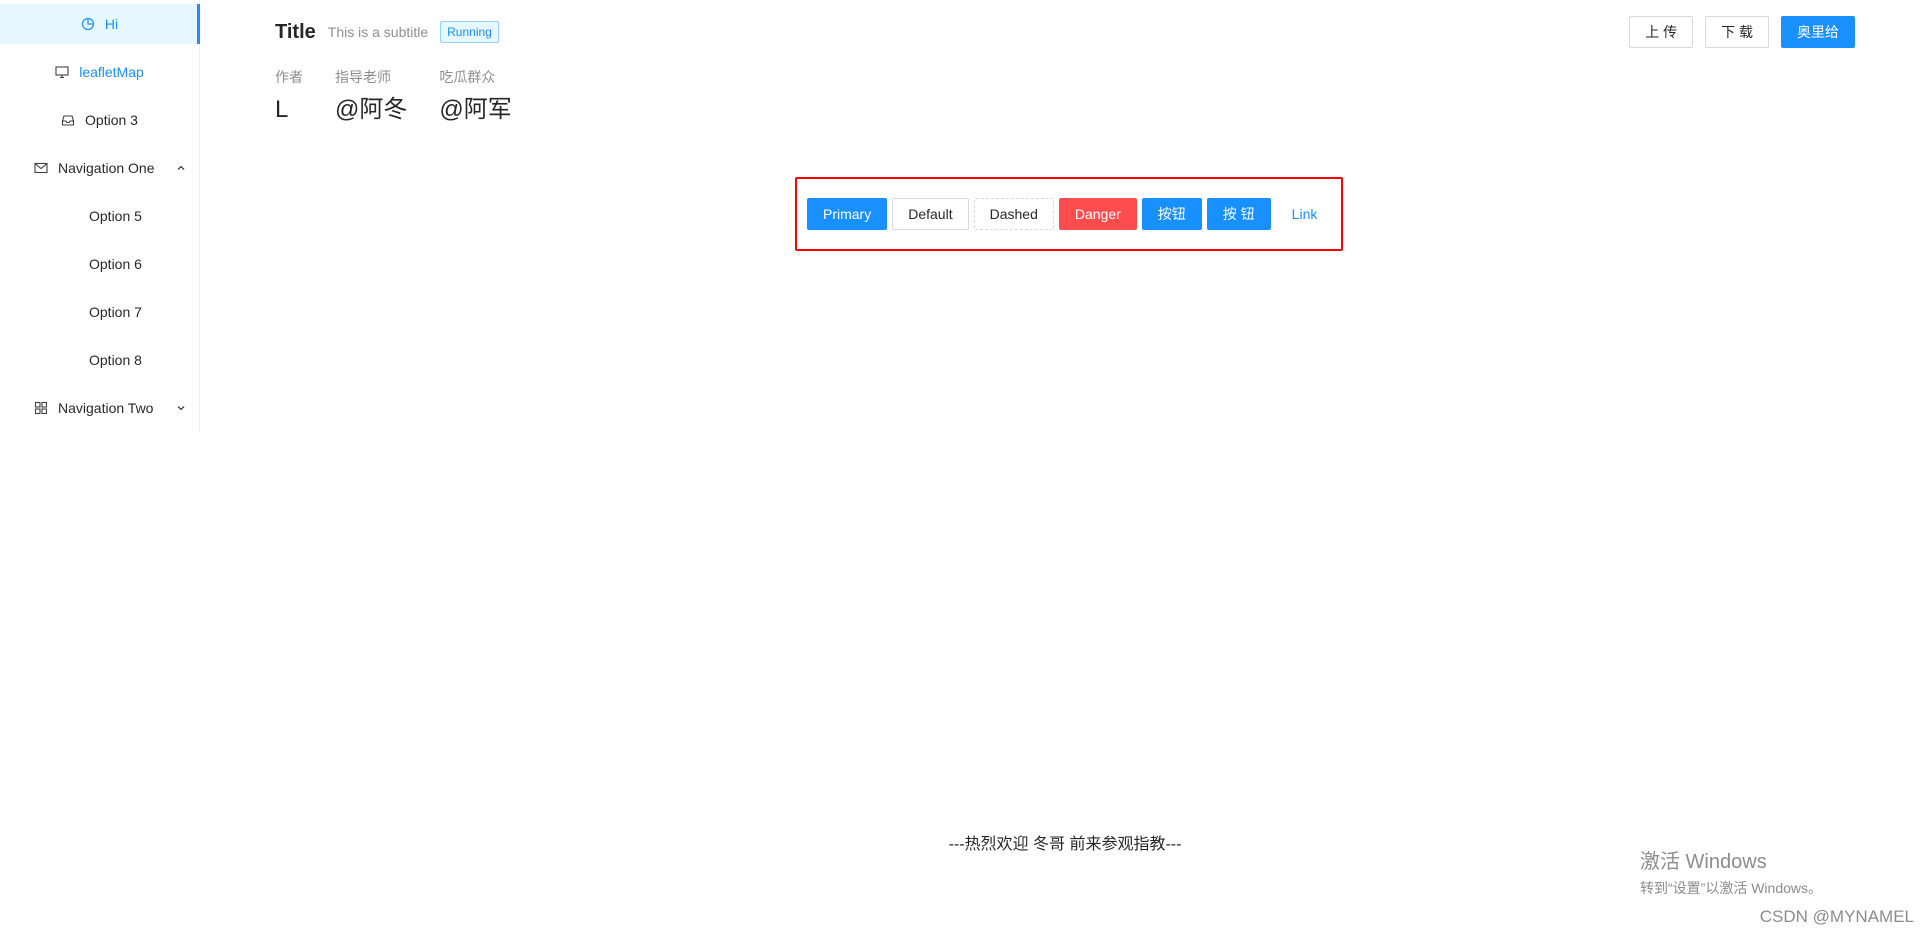 Image resolution: width=1920 pixels, height=937 pixels. Describe the element at coordinates (930, 214) in the screenshot. I see `default-button: Default` at that location.